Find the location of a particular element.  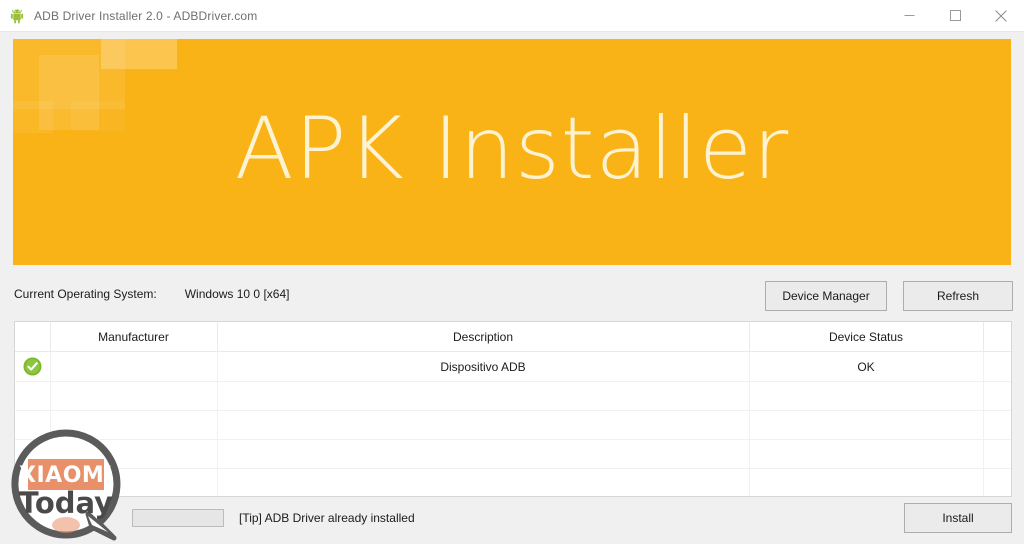

window-controls is located at coordinates (955, 15).